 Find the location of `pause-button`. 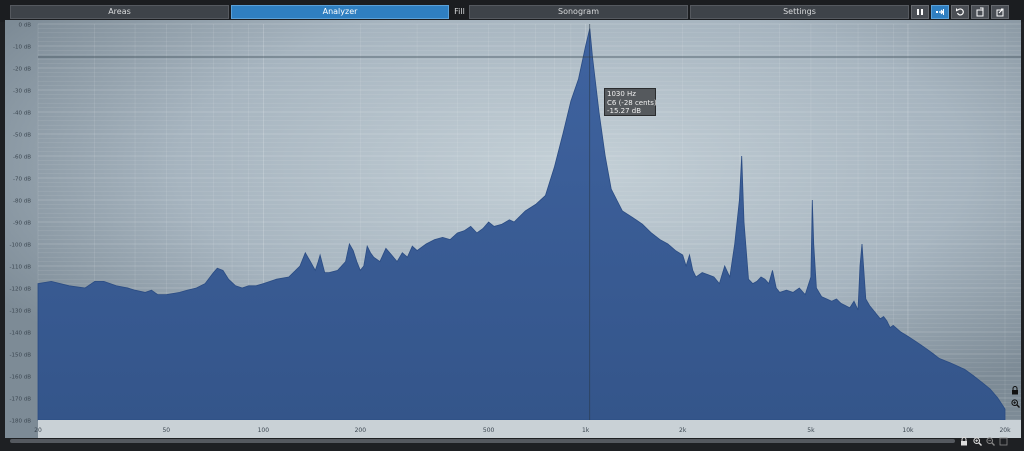

pause-button is located at coordinates (920, 12).